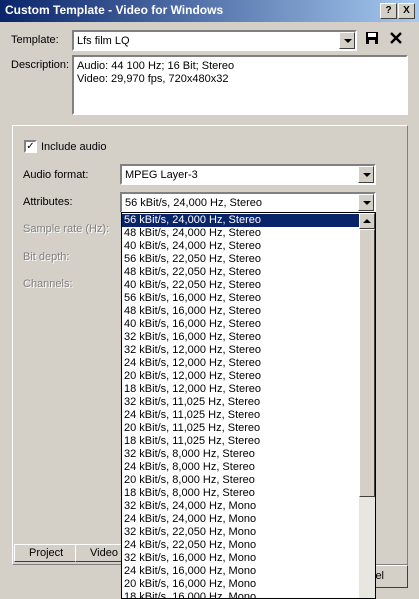  Describe the element at coordinates (240, 337) in the screenshot. I see `dropdown-option: 32 kBit/s, 16,000 Hz, Stereo` at that location.